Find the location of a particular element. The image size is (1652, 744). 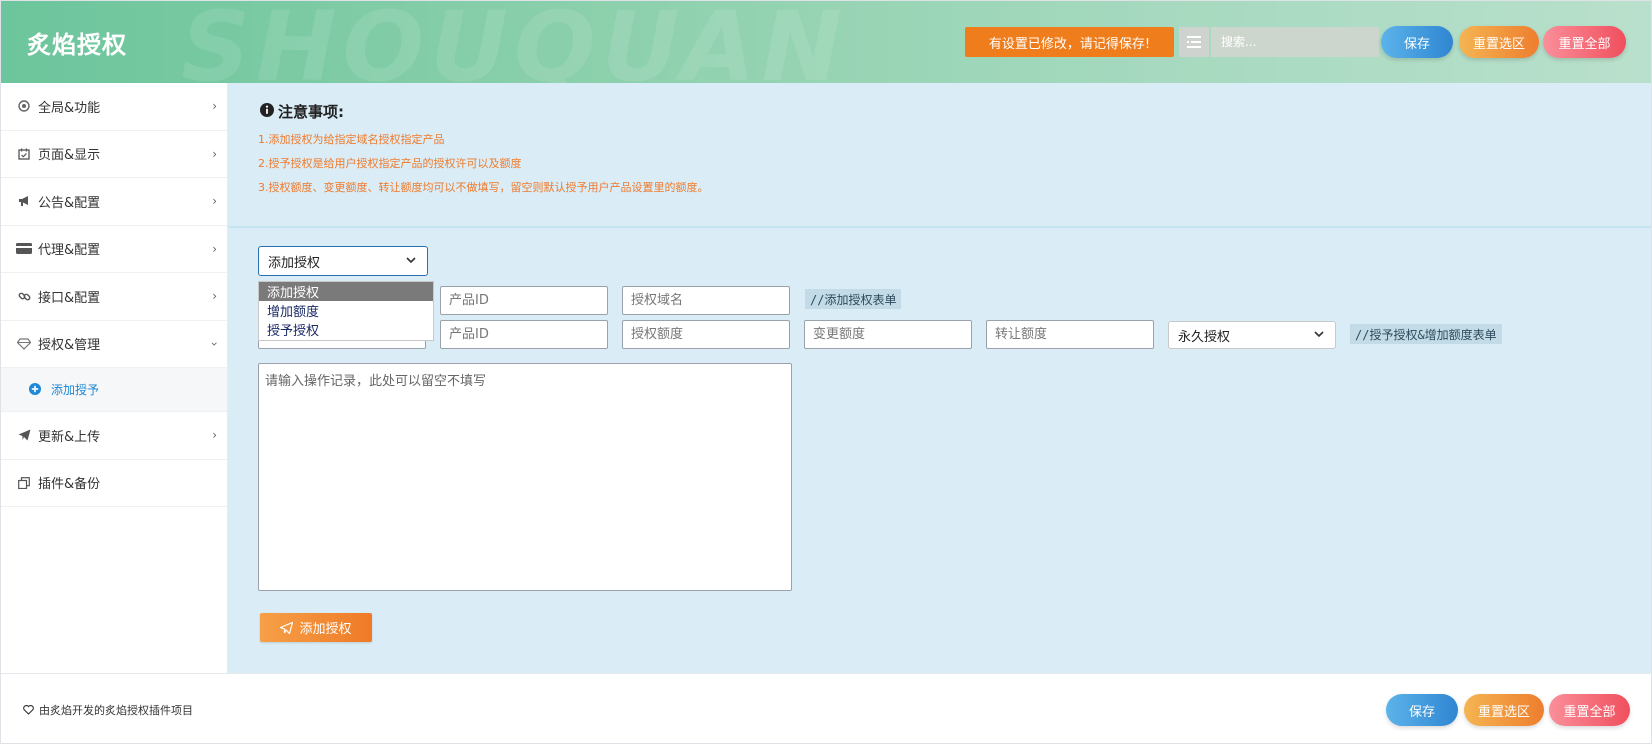

sidebar-item-label: 全局&功能 is located at coordinates (69, 108).